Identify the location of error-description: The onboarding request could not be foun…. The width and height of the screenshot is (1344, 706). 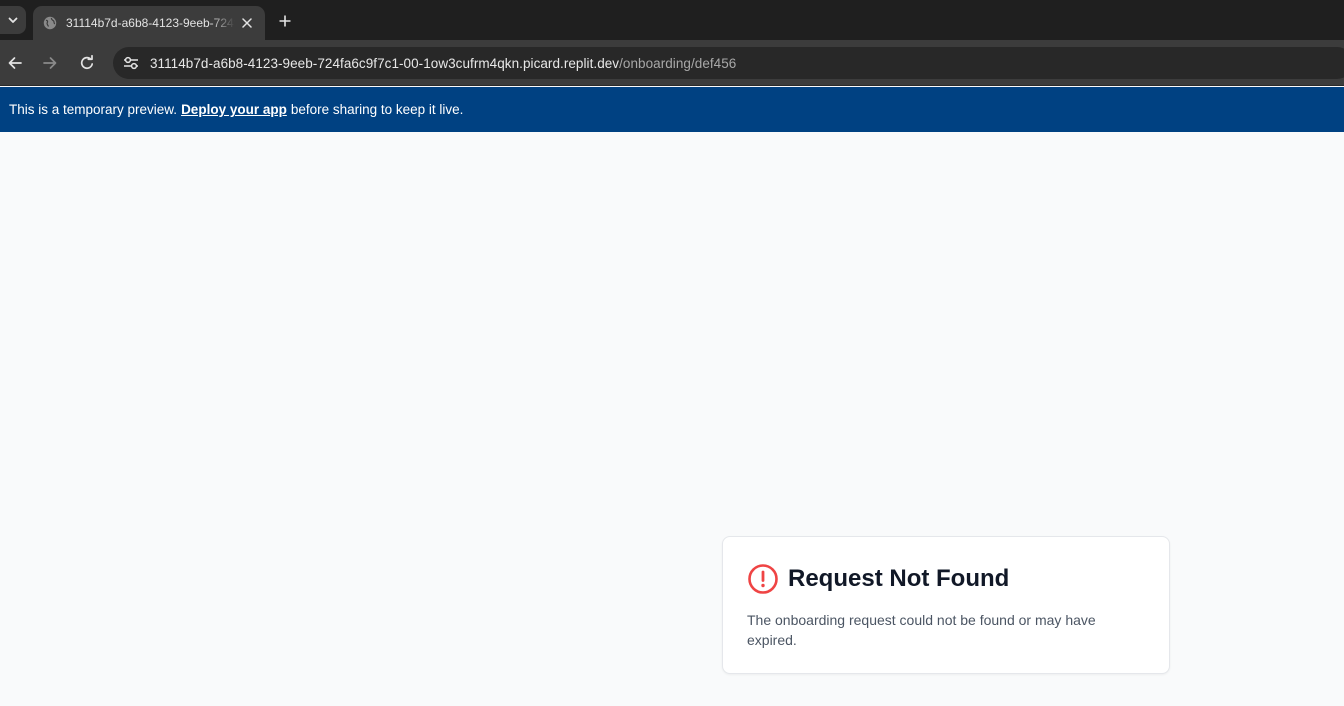
(921, 630).